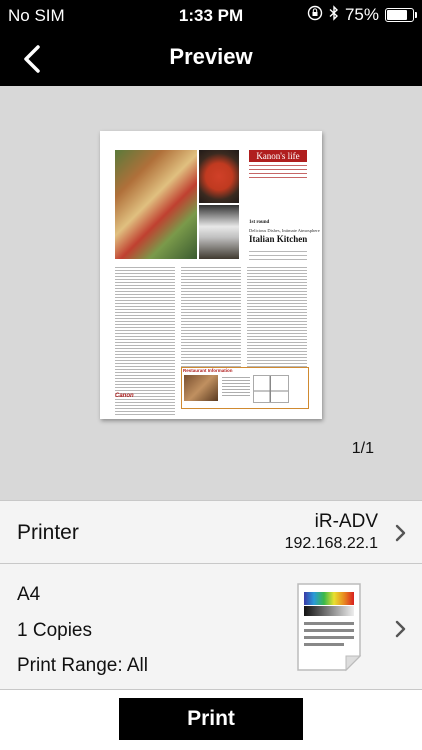  What do you see at coordinates (82, 665) in the screenshot?
I see `print-range: Print Range: All` at bounding box center [82, 665].